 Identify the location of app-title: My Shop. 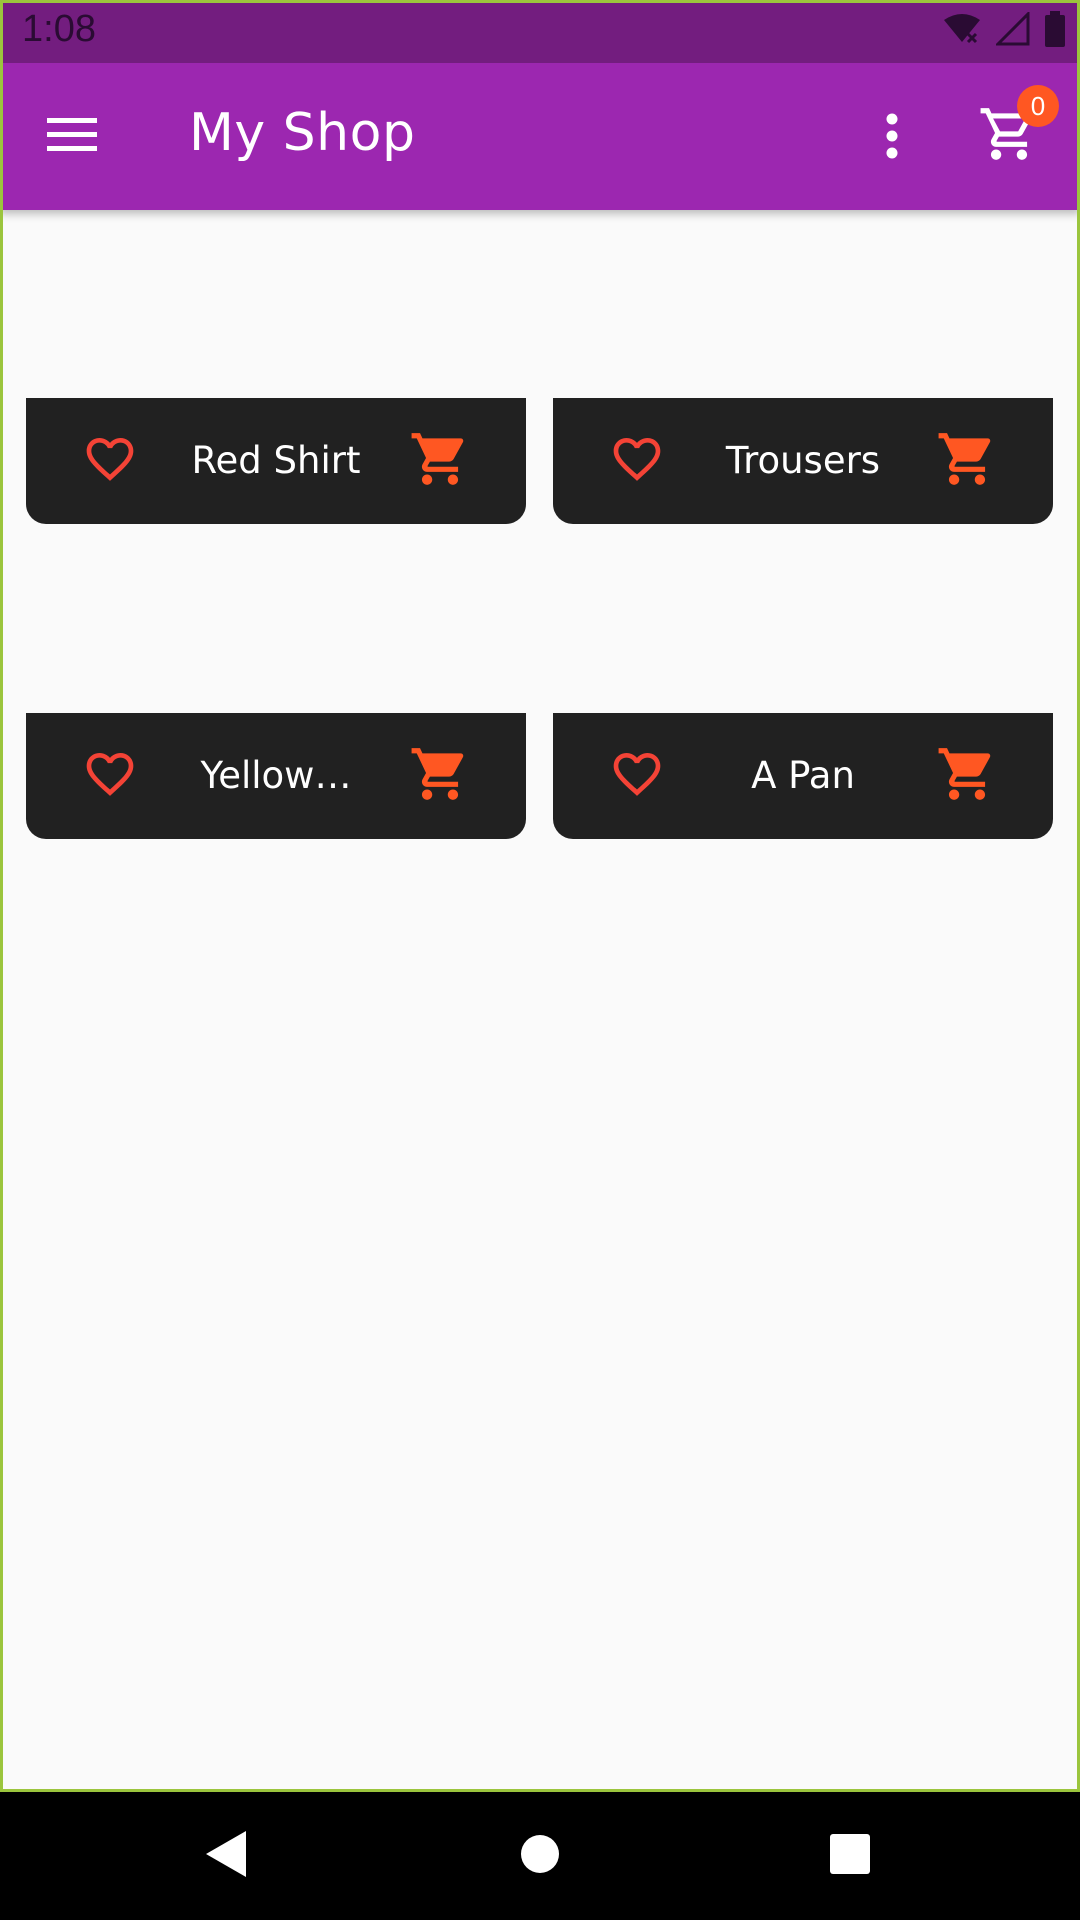
(302, 133).